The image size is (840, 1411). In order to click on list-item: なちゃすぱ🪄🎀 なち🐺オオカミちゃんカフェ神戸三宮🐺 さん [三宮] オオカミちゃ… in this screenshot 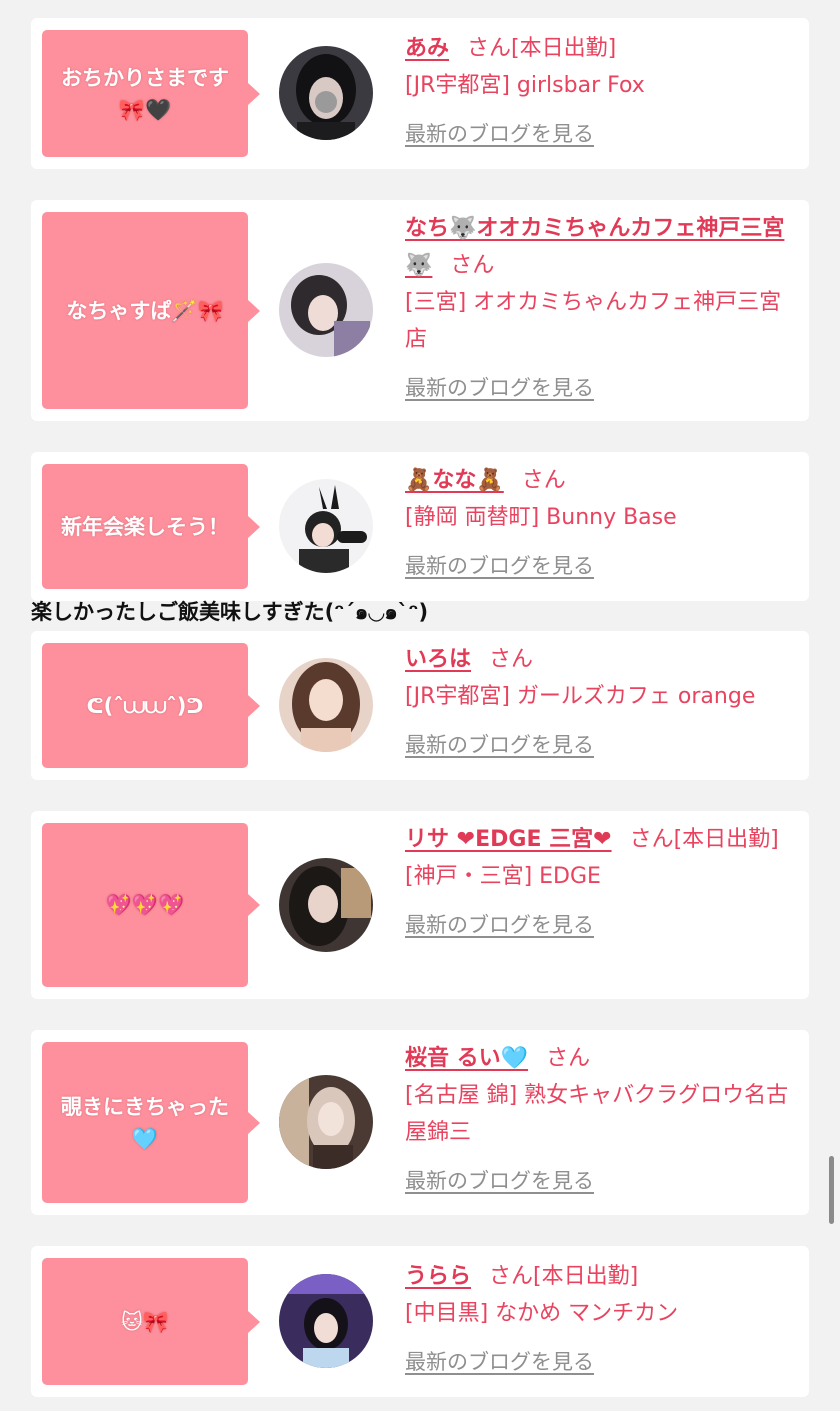, I will do `click(420, 310)`.